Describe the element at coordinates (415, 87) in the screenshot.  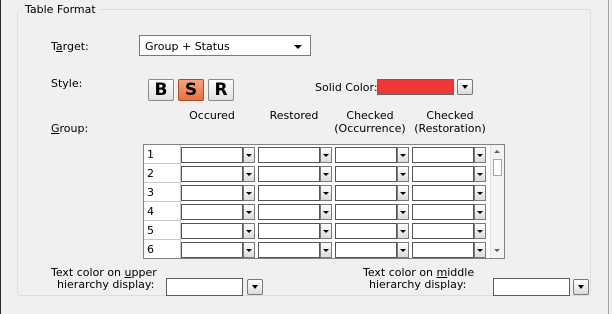
I see `solid-color-swatch` at that location.